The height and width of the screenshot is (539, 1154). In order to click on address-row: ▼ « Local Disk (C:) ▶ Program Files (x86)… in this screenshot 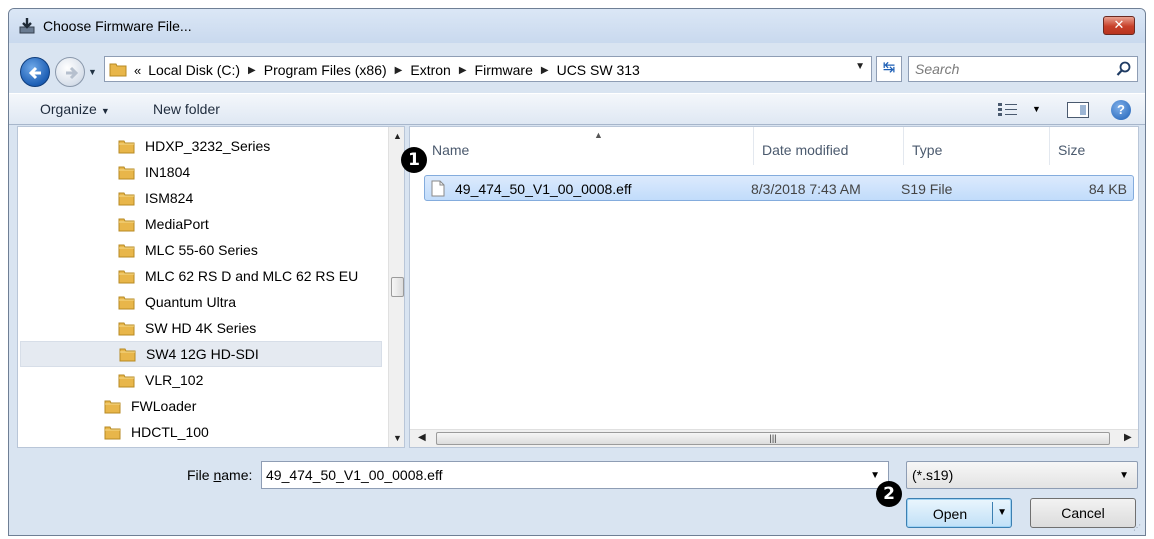, I will do `click(577, 68)`.